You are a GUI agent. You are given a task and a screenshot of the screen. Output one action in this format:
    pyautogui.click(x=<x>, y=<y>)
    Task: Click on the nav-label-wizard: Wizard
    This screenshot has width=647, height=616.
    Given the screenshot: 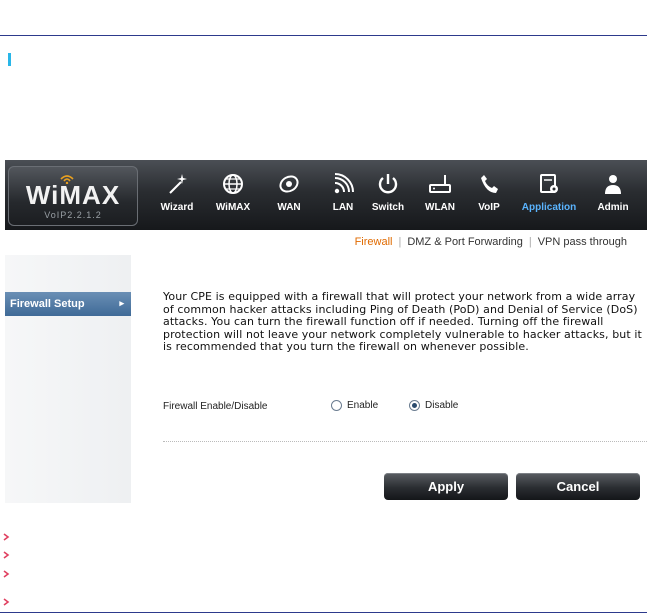 What is the action you would take?
    pyautogui.click(x=177, y=207)
    